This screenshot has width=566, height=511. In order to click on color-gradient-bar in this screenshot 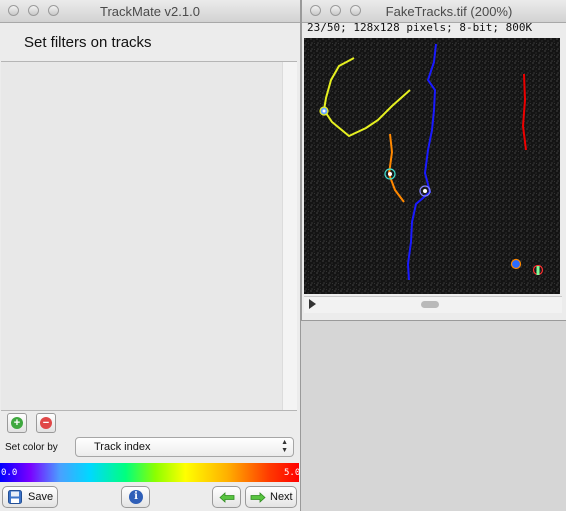, I will do `click(149, 472)`.